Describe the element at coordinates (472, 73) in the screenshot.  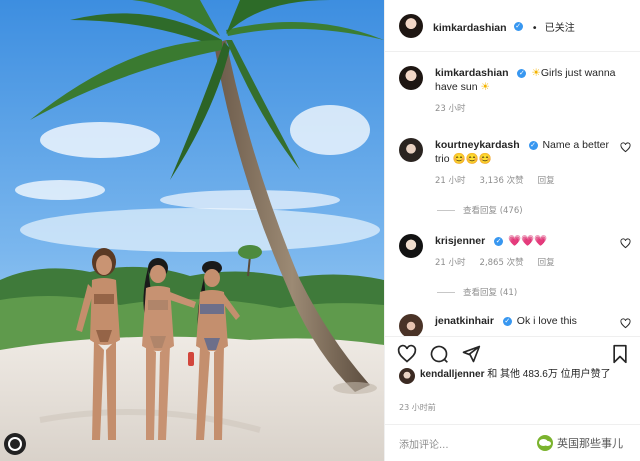
I see `caption-author-username: kimkardashian` at that location.